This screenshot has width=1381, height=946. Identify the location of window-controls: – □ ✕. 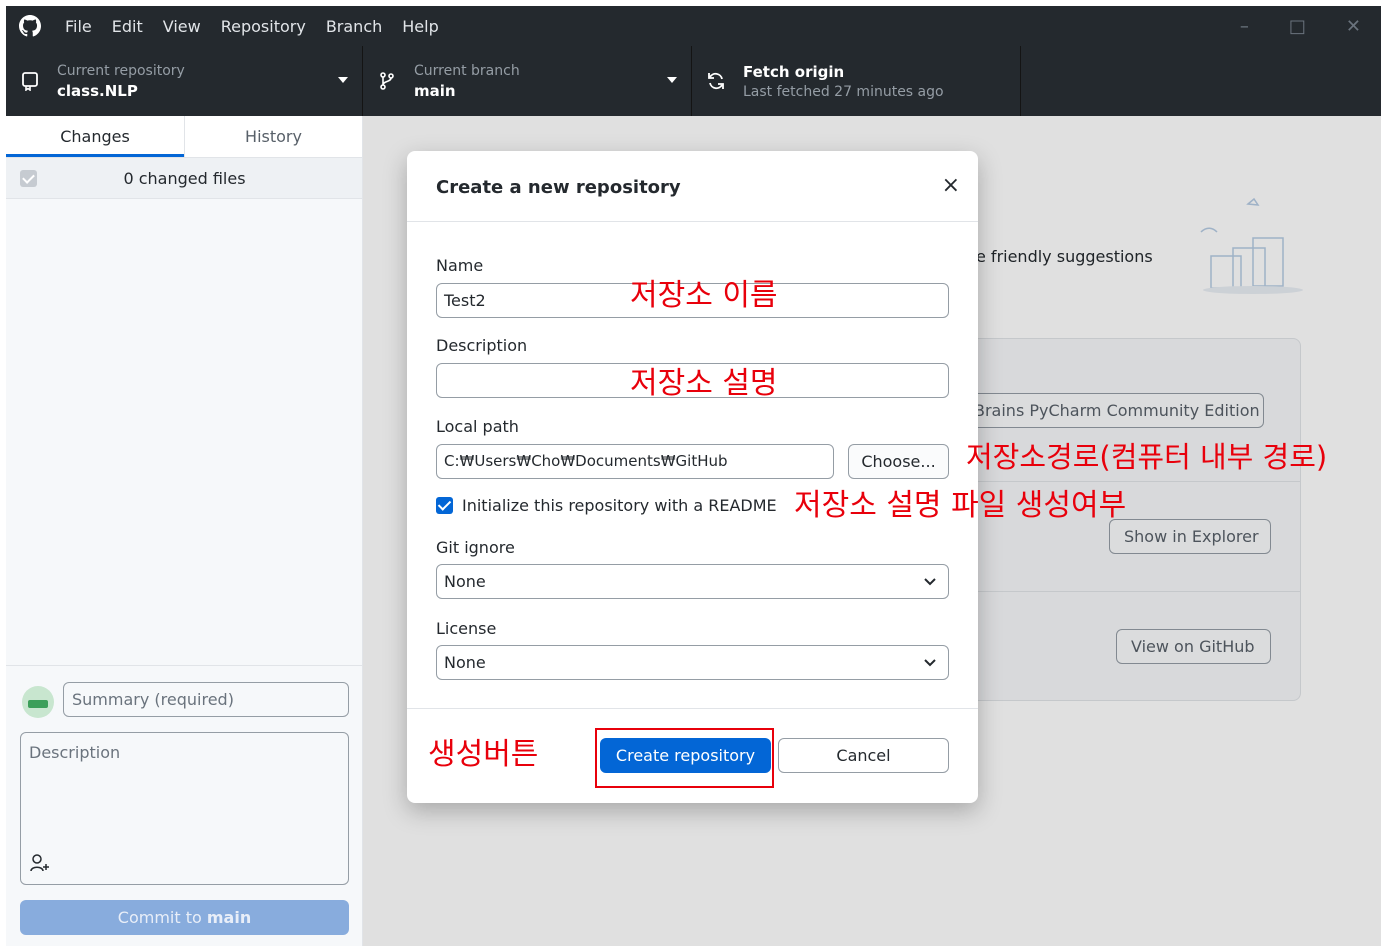
(1300, 26).